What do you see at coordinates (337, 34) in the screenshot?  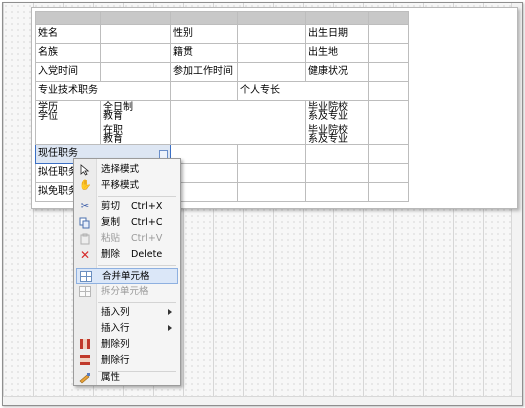 I see `cell-birthdate-label: 出生日期` at bounding box center [337, 34].